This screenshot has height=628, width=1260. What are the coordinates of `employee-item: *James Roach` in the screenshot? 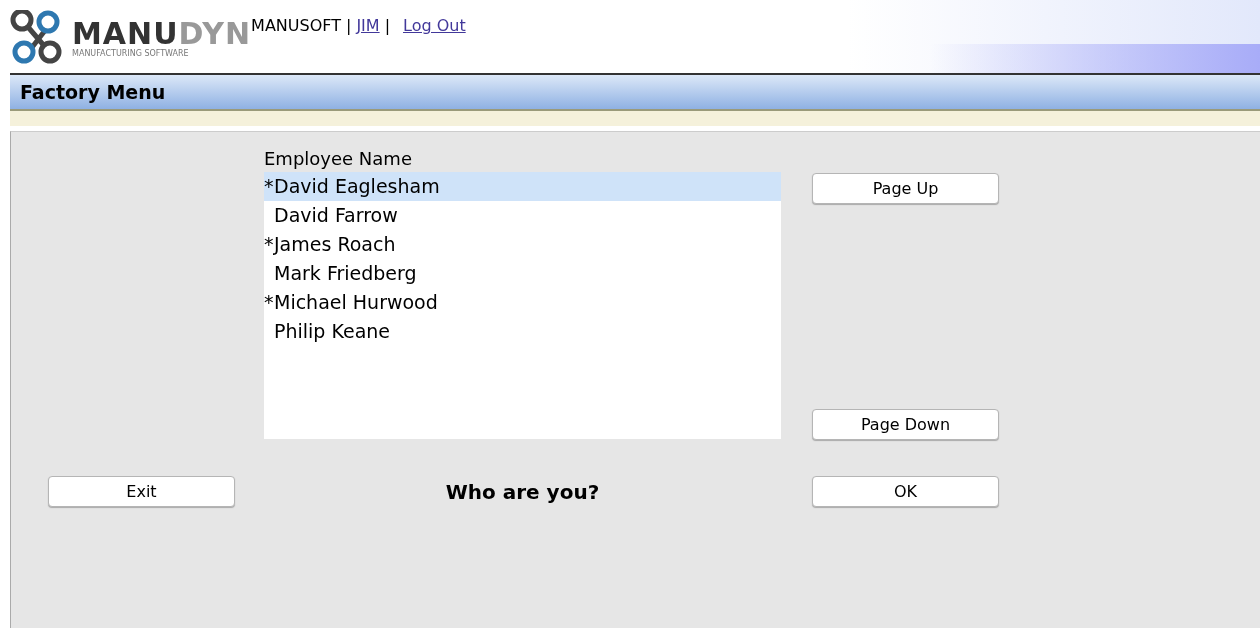 It's located at (522, 244).